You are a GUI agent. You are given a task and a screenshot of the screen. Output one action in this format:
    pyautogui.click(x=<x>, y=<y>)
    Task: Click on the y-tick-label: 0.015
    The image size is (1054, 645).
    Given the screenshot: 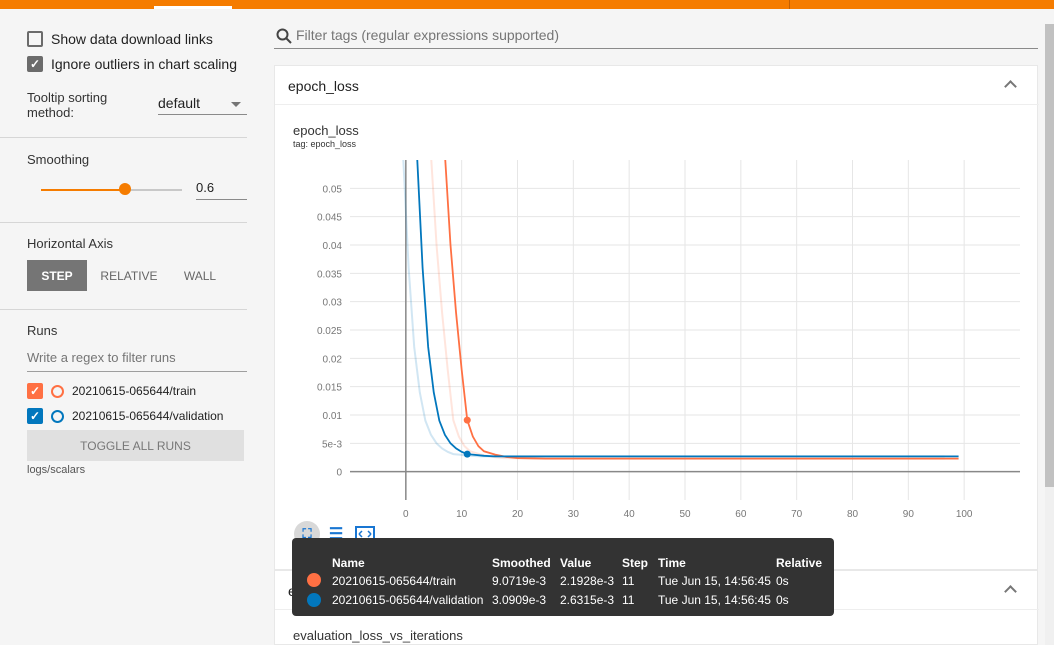 What is the action you would take?
    pyautogui.click(x=329, y=388)
    